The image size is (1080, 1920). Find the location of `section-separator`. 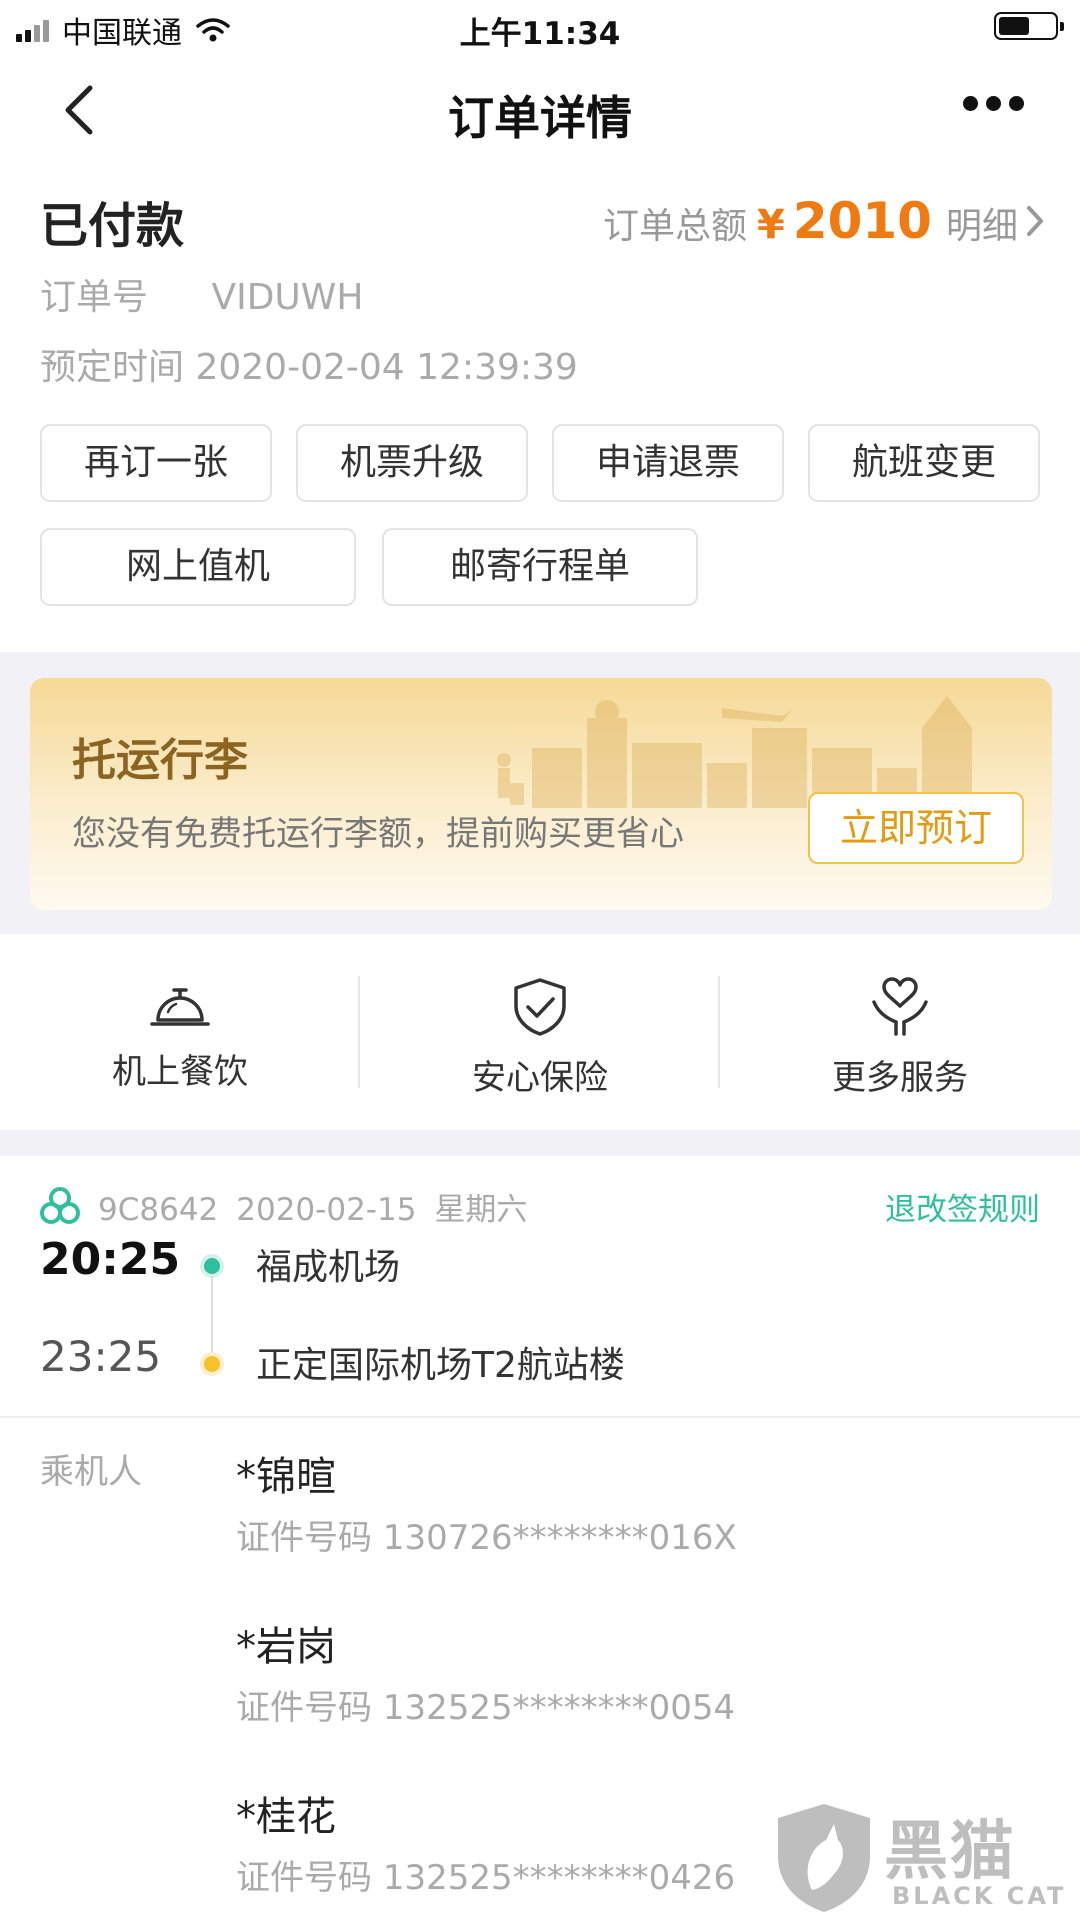

section-separator is located at coordinates (540, 1143).